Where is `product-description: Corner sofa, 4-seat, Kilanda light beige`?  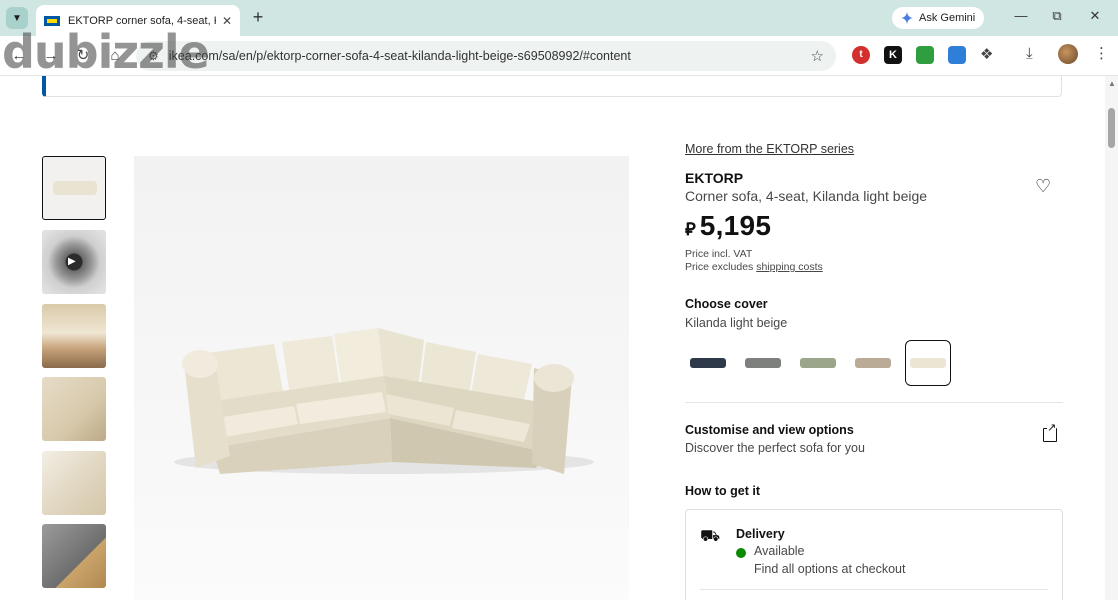 product-description: Corner sofa, 4-seat, Kilanda light beige is located at coordinates (806, 196).